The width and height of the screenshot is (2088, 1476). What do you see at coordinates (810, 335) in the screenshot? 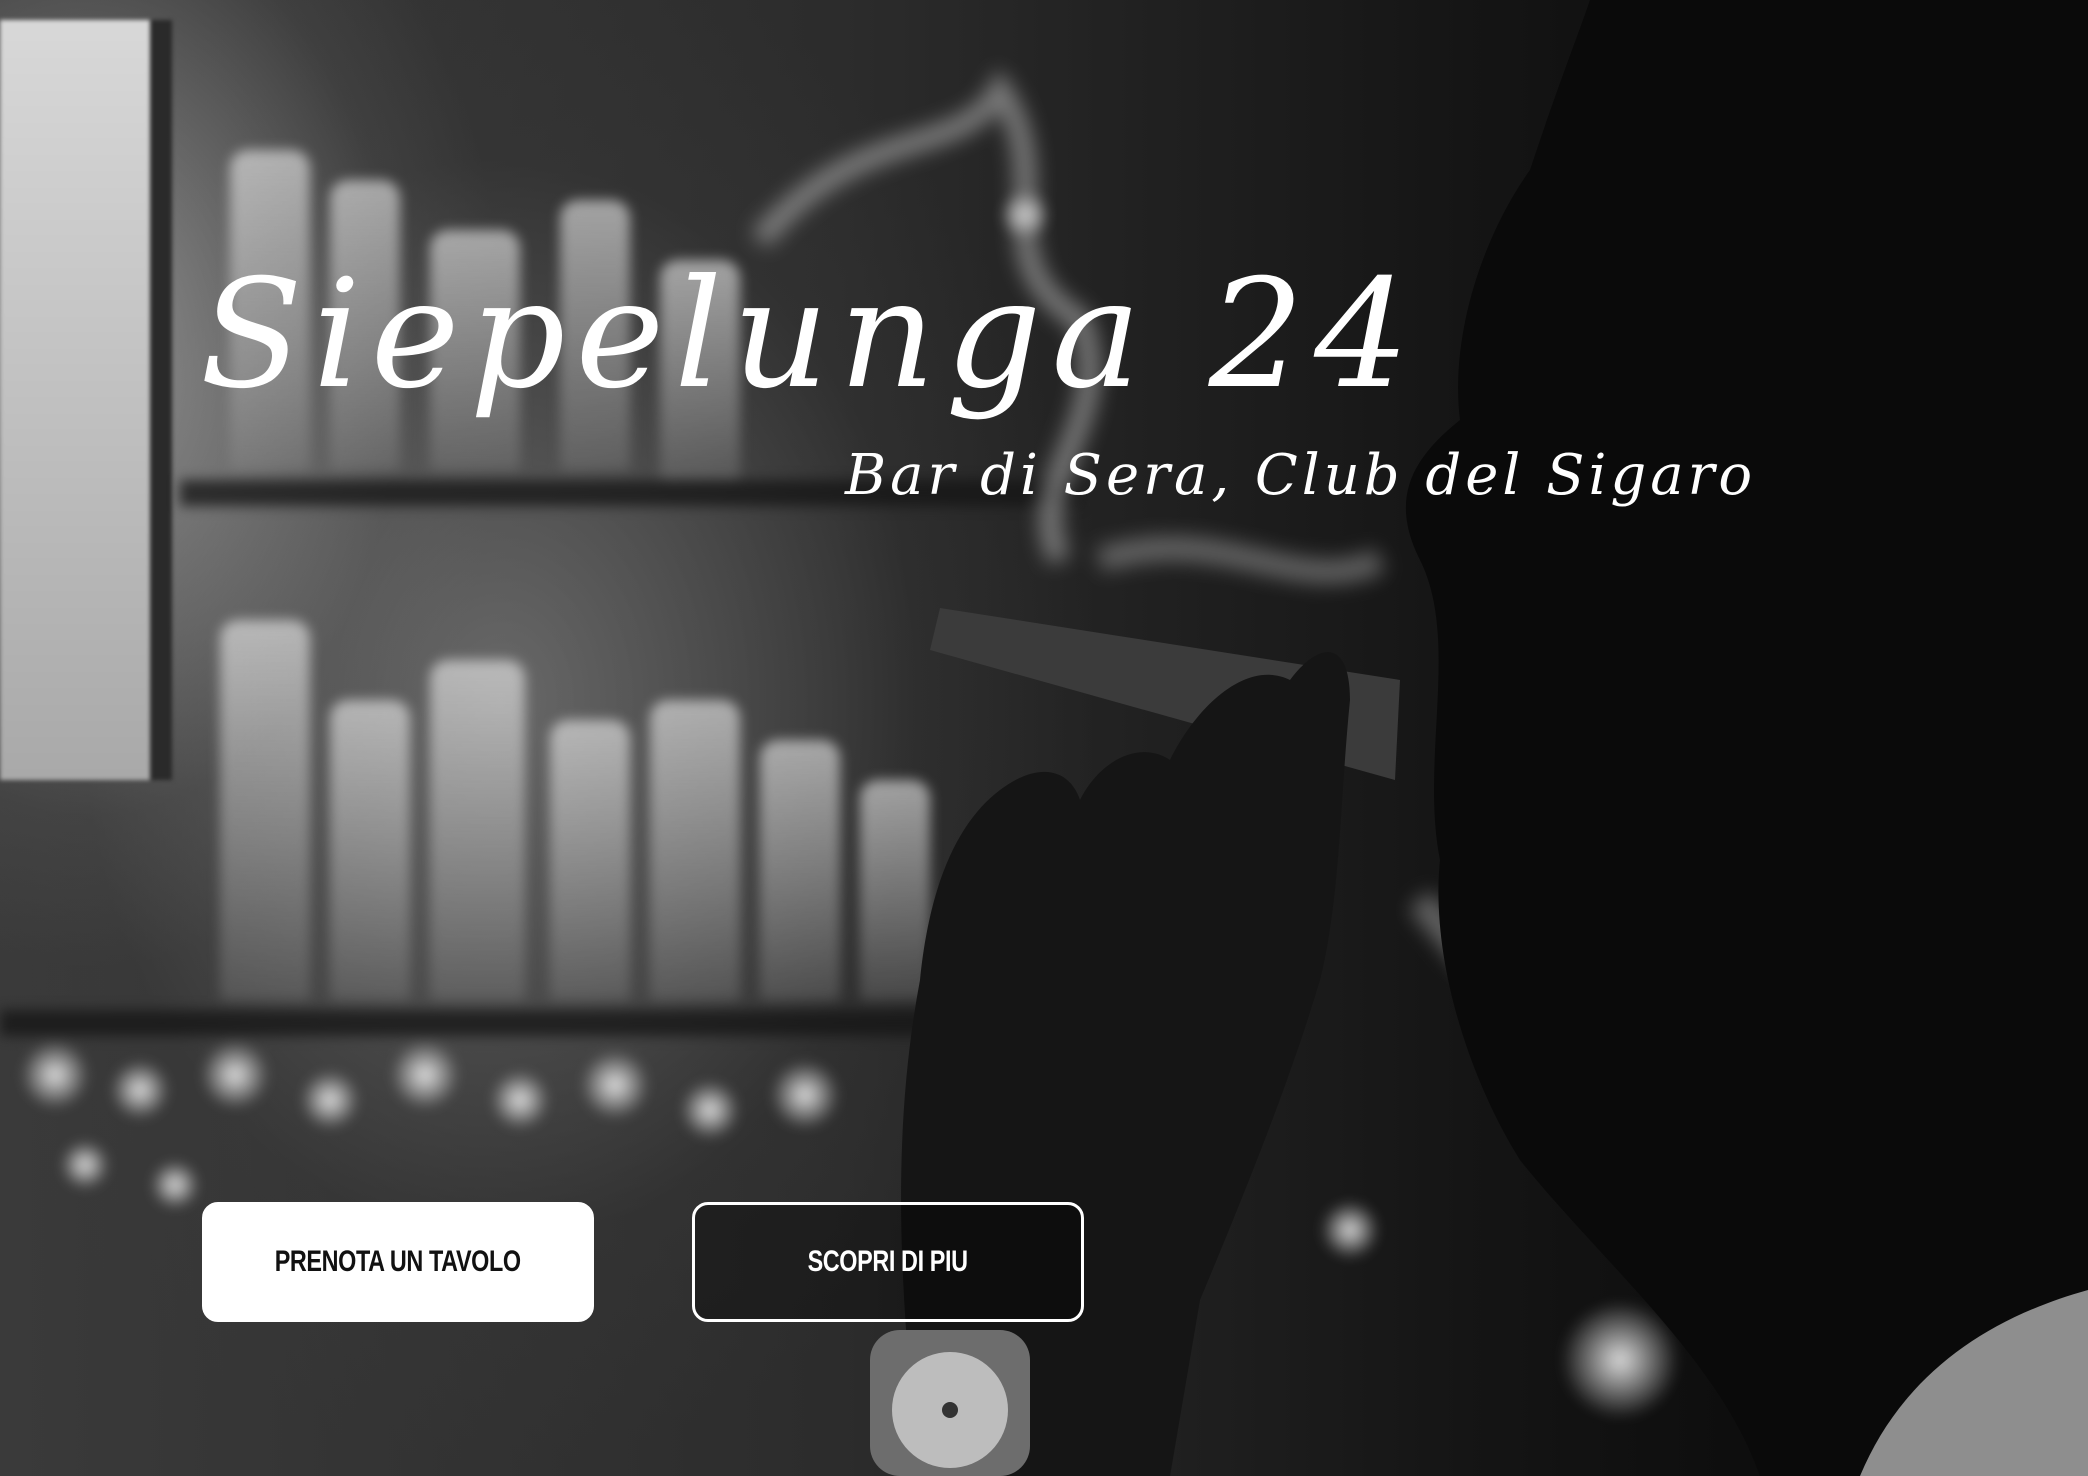
I see `site-title: Siepelunga 24` at bounding box center [810, 335].